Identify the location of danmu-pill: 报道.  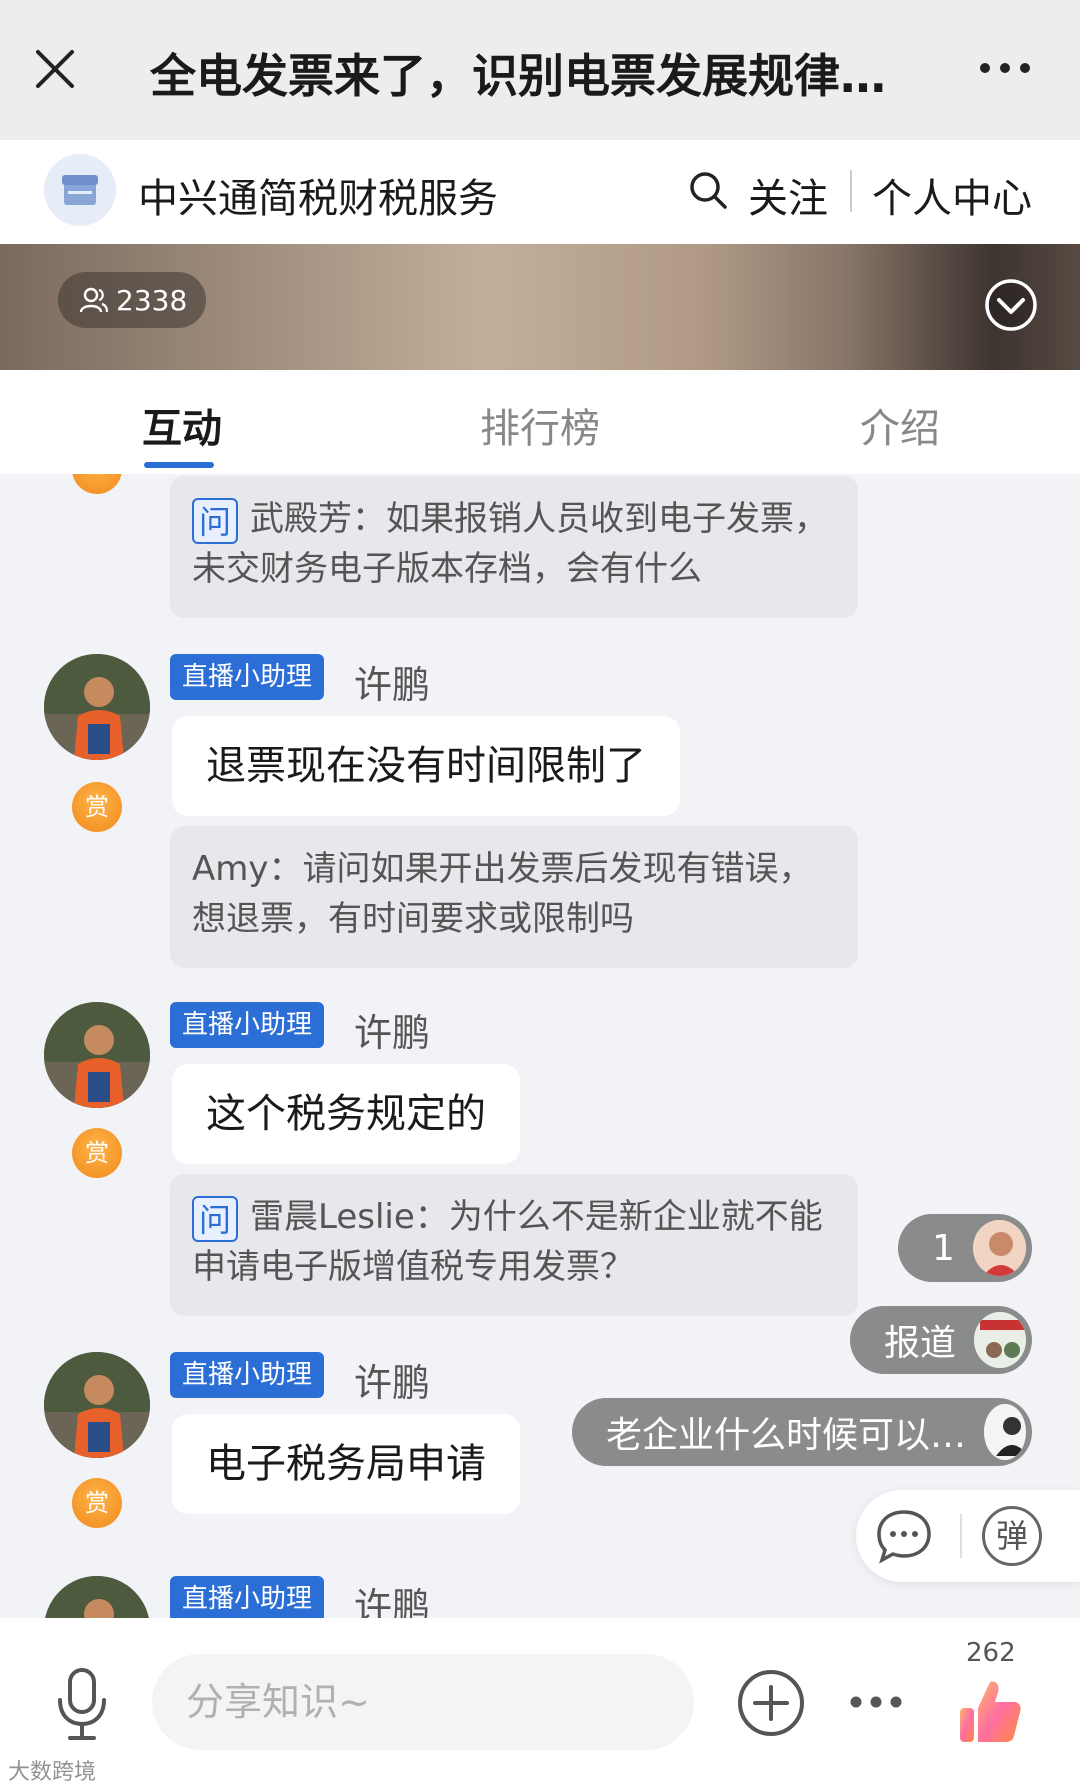
(941, 1340).